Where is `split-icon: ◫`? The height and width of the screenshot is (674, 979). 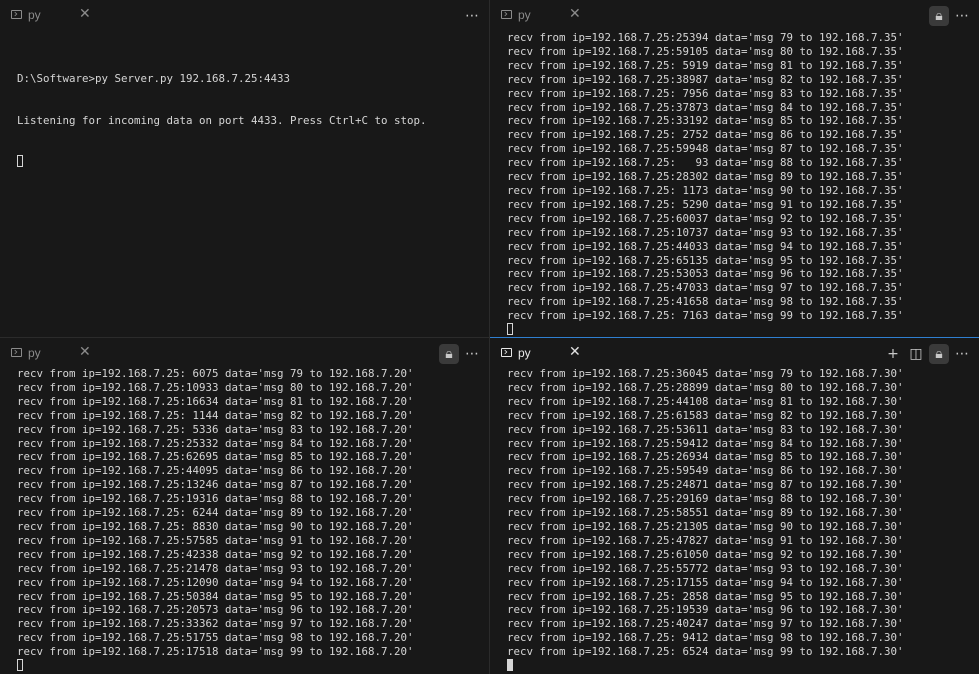
split-icon: ◫ is located at coordinates (916, 354).